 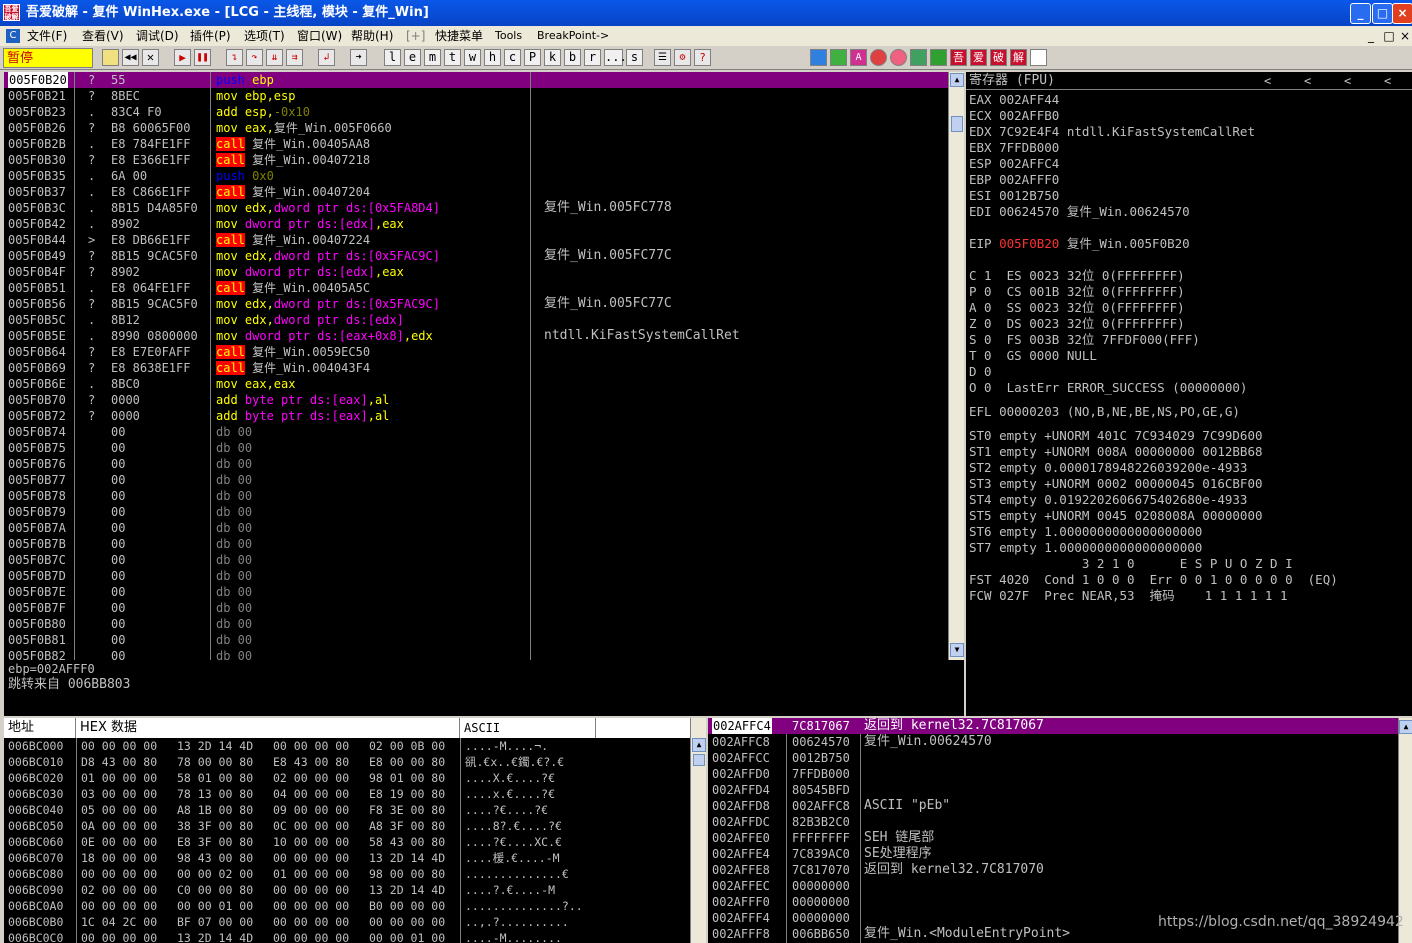 I want to click on stack-row: 002AFFC4 7C817067 返回到 kernel32.7C817067, so click(x=1053, y=726).